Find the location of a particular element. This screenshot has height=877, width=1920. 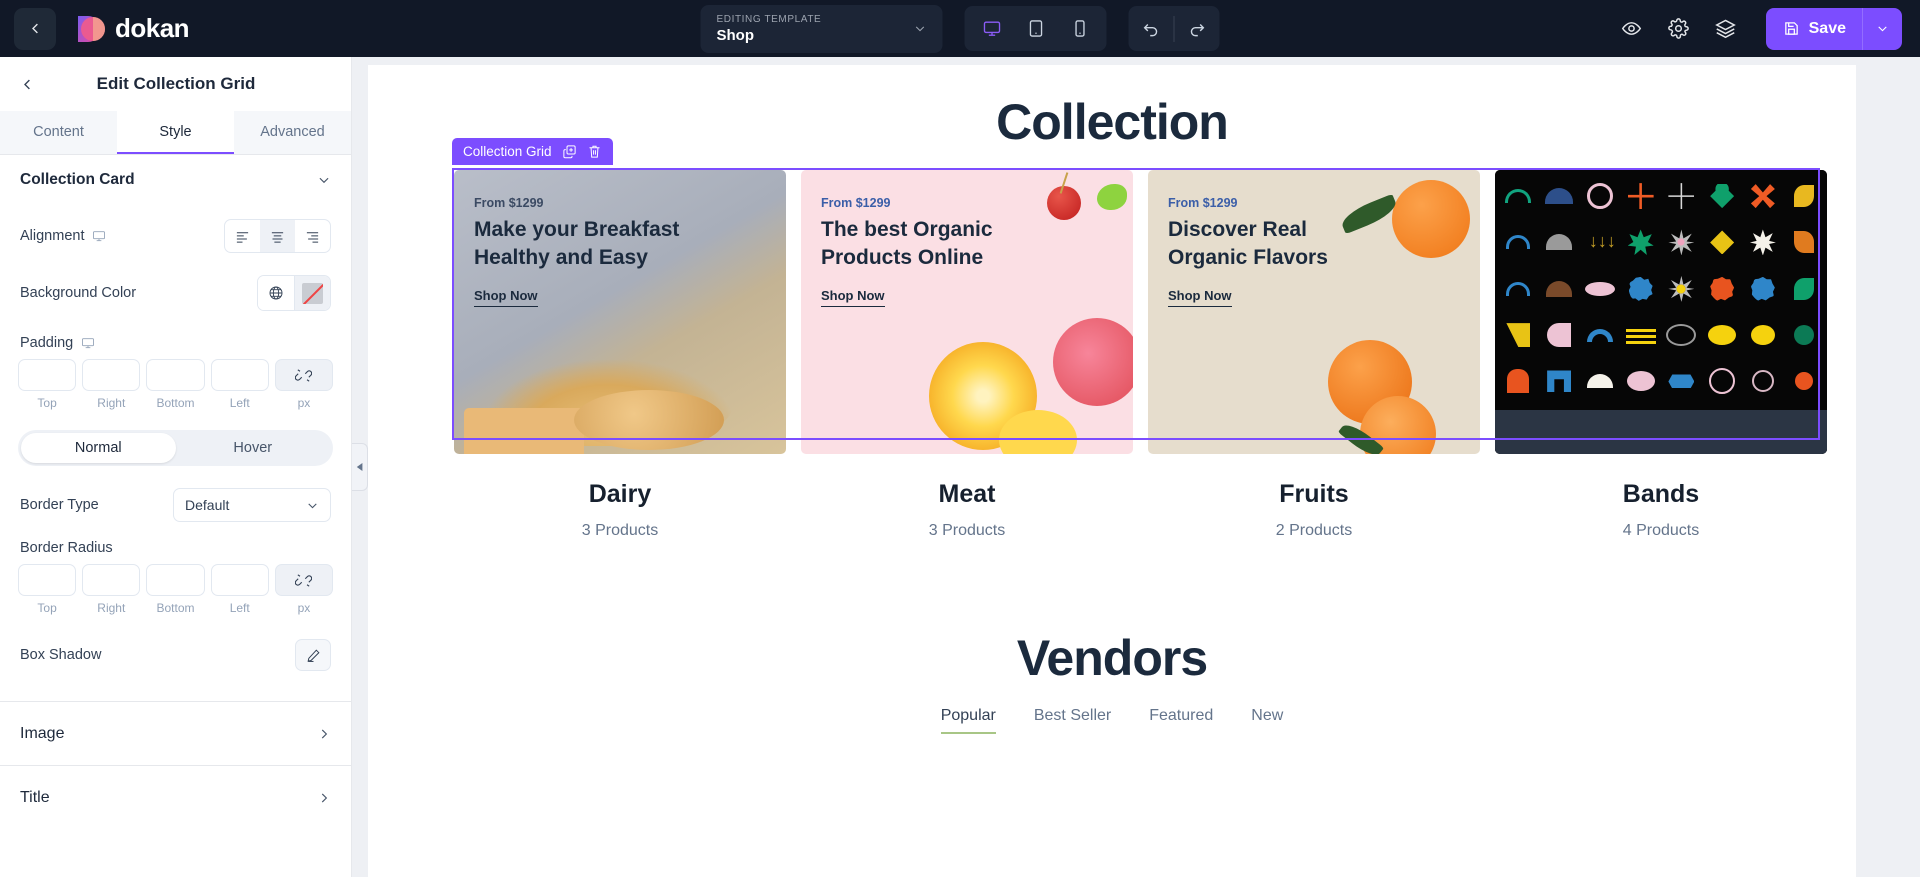

accordion-title: Title is located at coordinates (175, 797).